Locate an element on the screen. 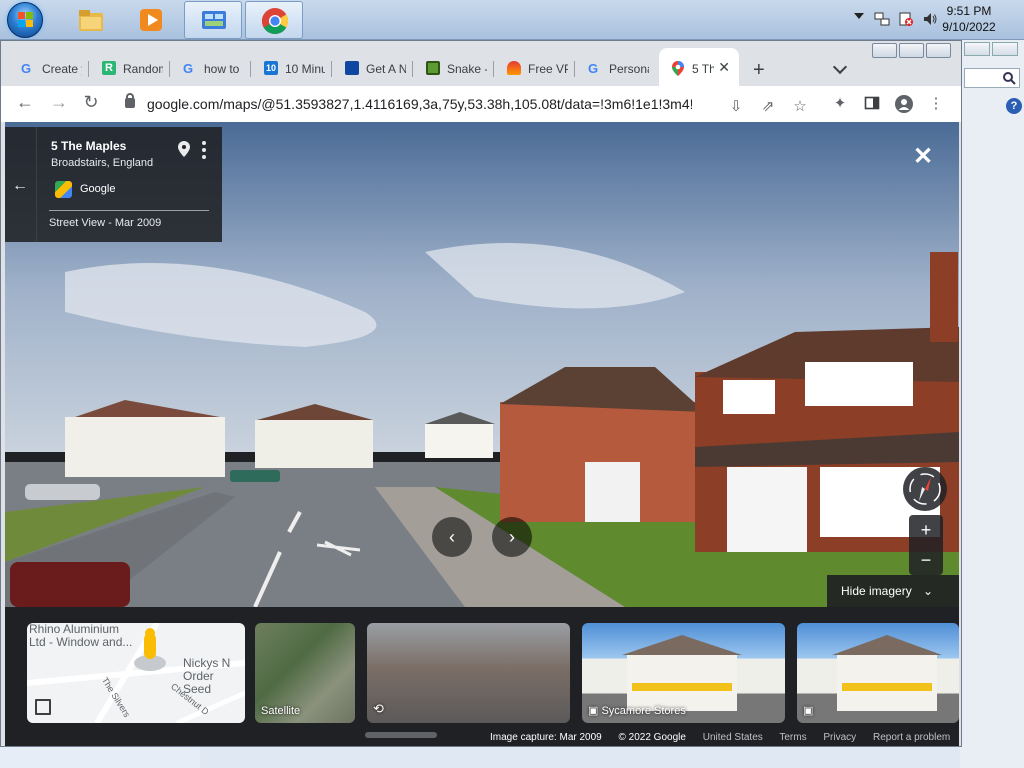  chevron-double-down-icon: ⌄ is located at coordinates (928, 591).